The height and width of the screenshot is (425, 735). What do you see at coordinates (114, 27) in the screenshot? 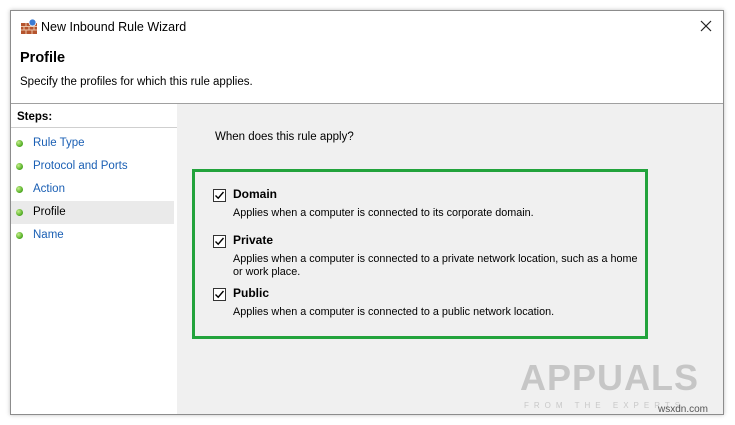
I see `window-title: New Inbound Rule Wizard` at bounding box center [114, 27].